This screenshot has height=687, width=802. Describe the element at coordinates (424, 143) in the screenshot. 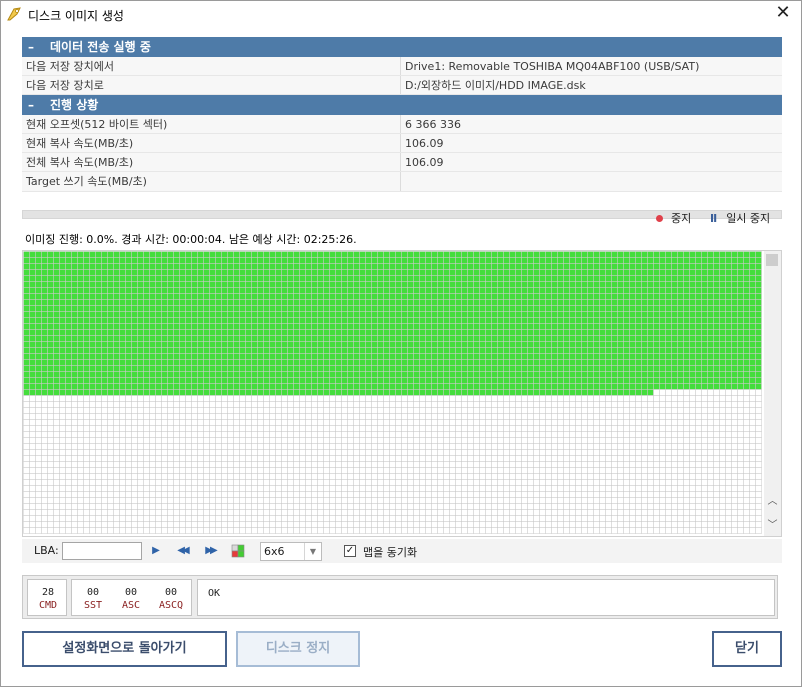

I see `current-speed-value: 106.09` at that location.